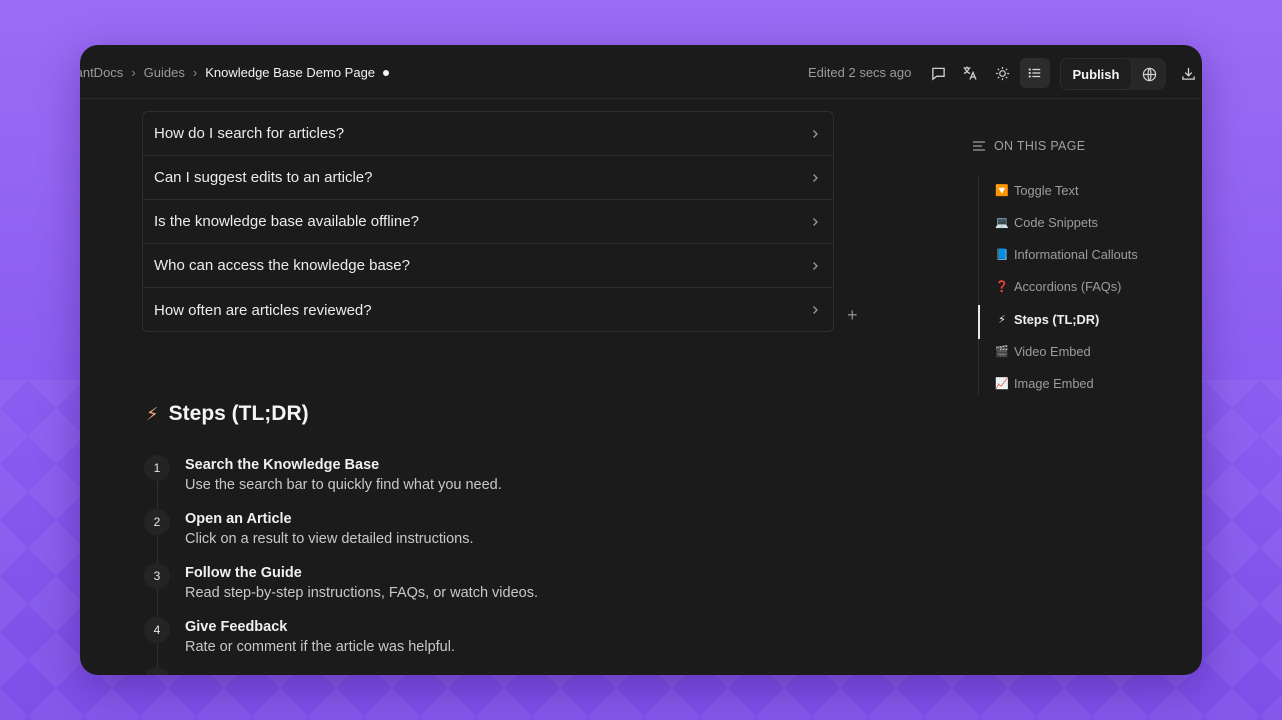  Describe the element at coordinates (236, 627) in the screenshot. I see `step-title: Give Feedback` at that location.